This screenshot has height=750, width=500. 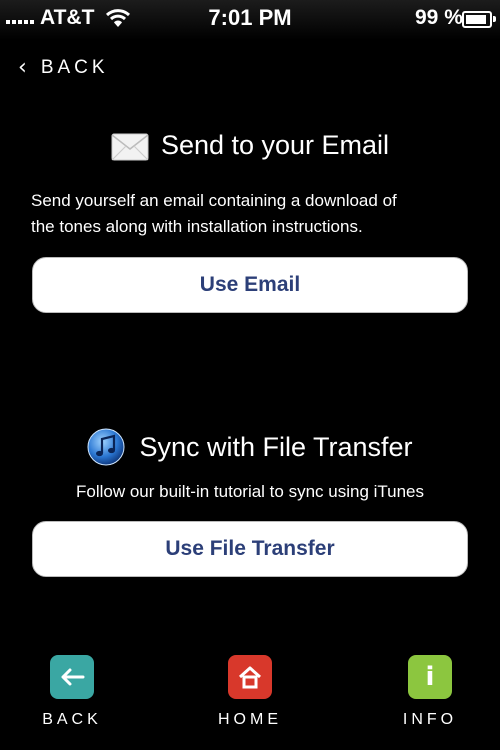 I want to click on transfer-section-title: Sync with File Transfer, so click(x=250, y=447).